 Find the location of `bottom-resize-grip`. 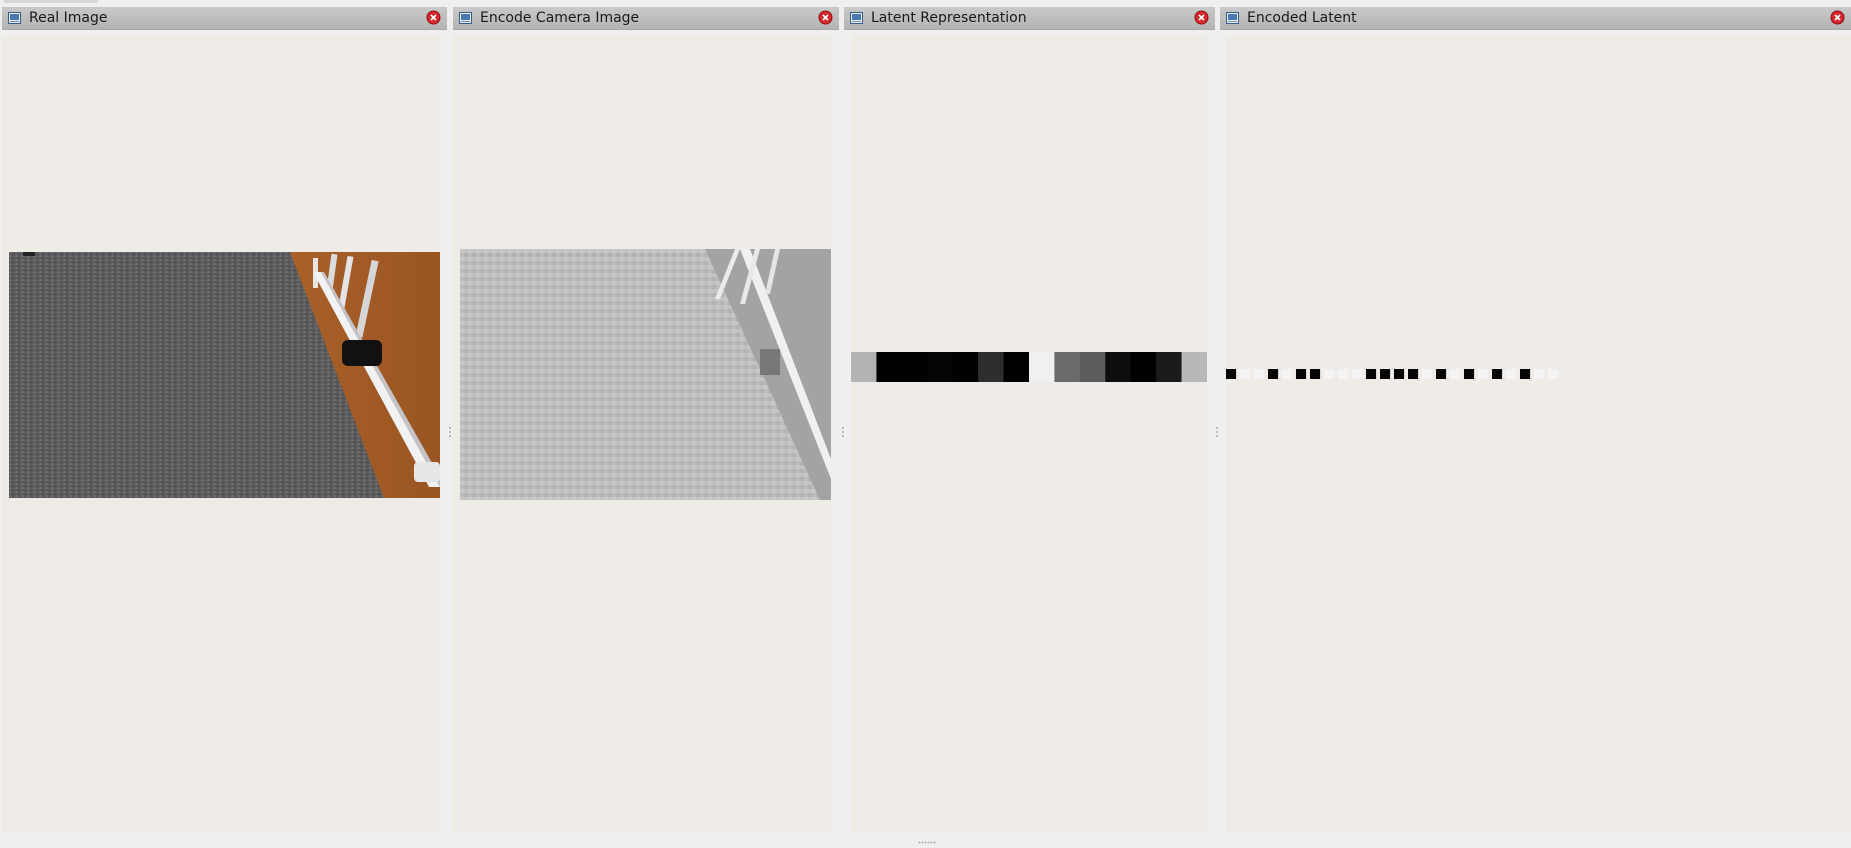

bottom-resize-grip is located at coordinates (927, 842).